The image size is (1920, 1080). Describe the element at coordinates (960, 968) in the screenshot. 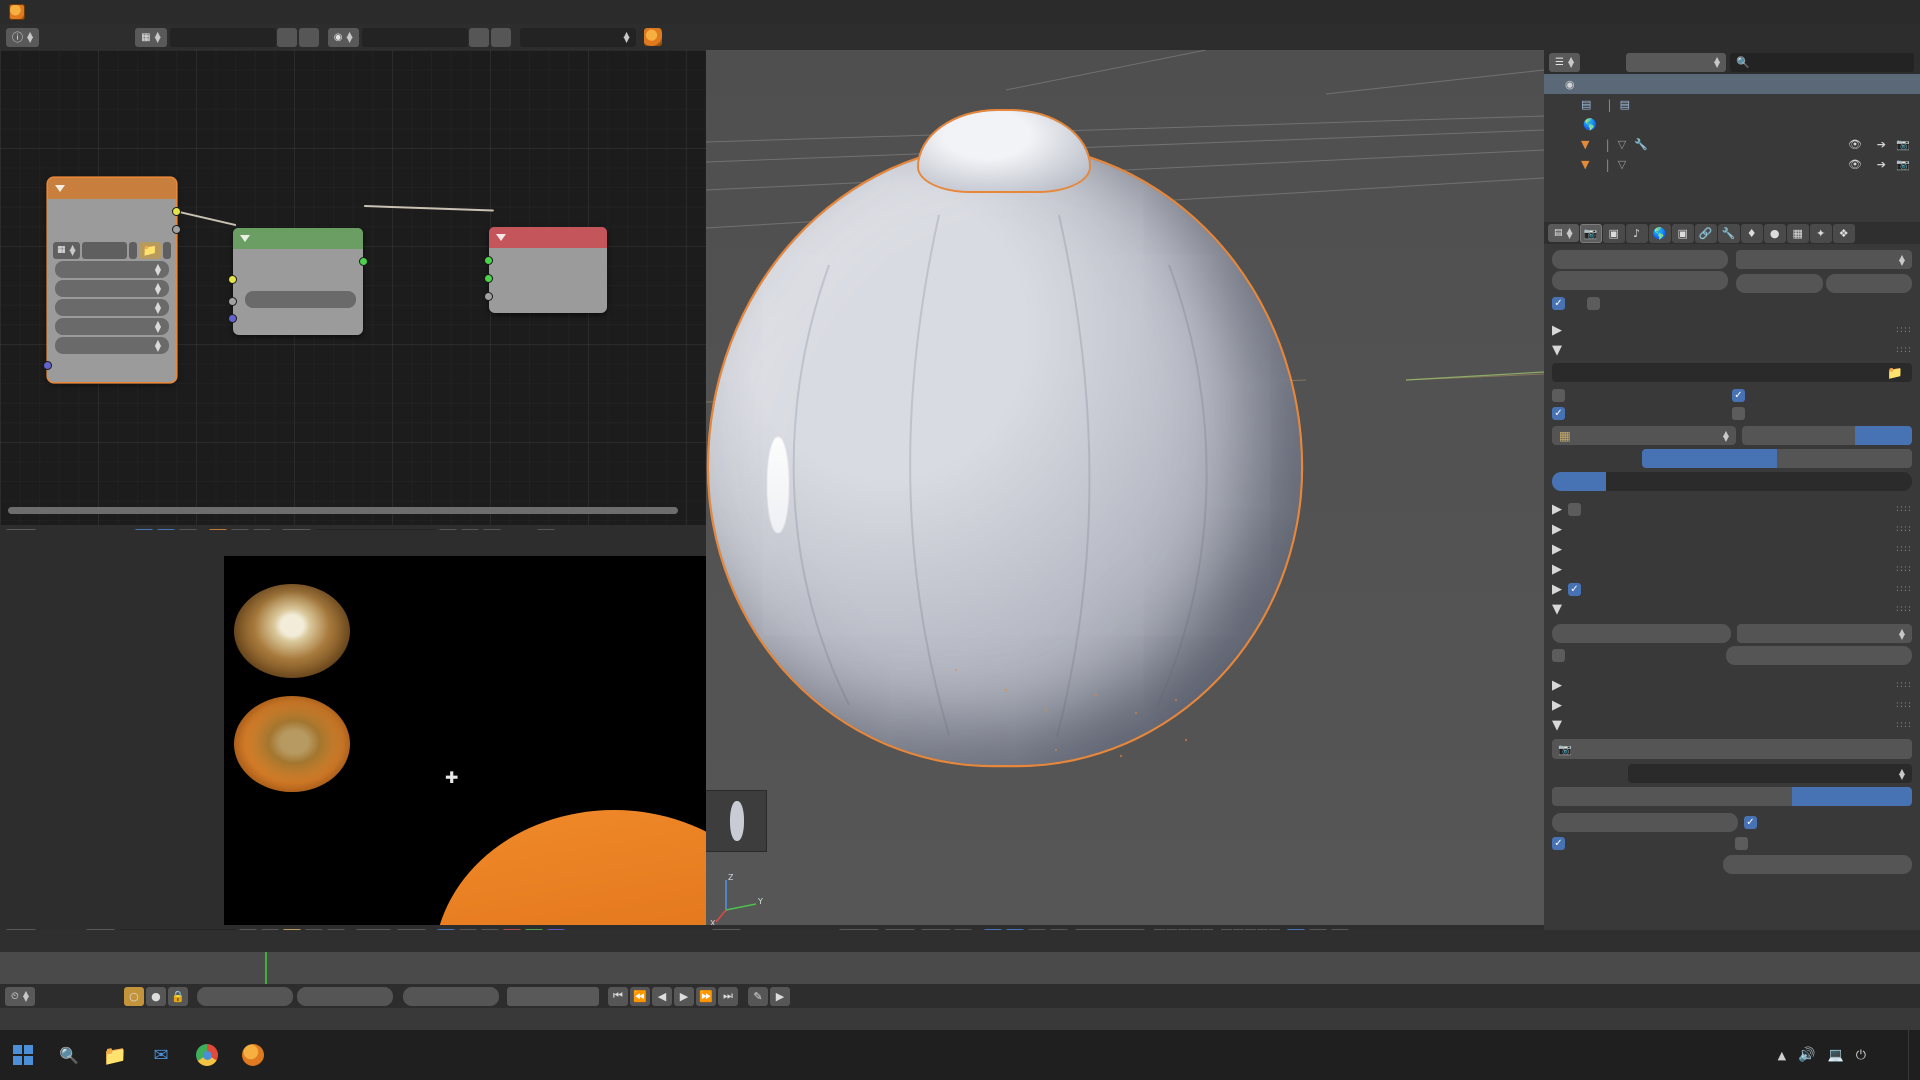

I see `timeline-track` at that location.